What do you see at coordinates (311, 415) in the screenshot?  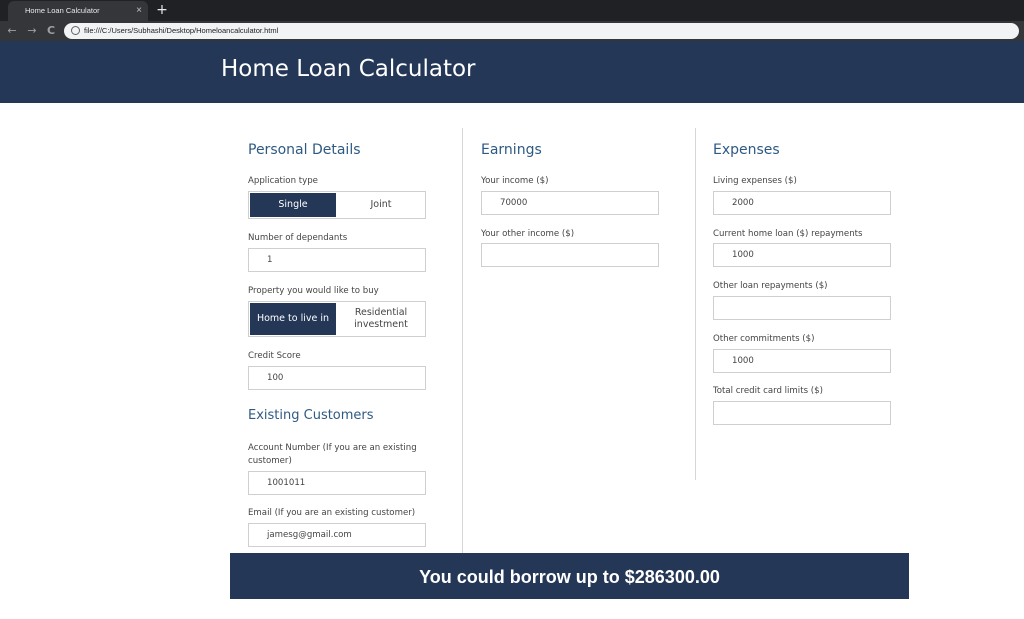 I see `section-title-existing: Existing Customers` at bounding box center [311, 415].